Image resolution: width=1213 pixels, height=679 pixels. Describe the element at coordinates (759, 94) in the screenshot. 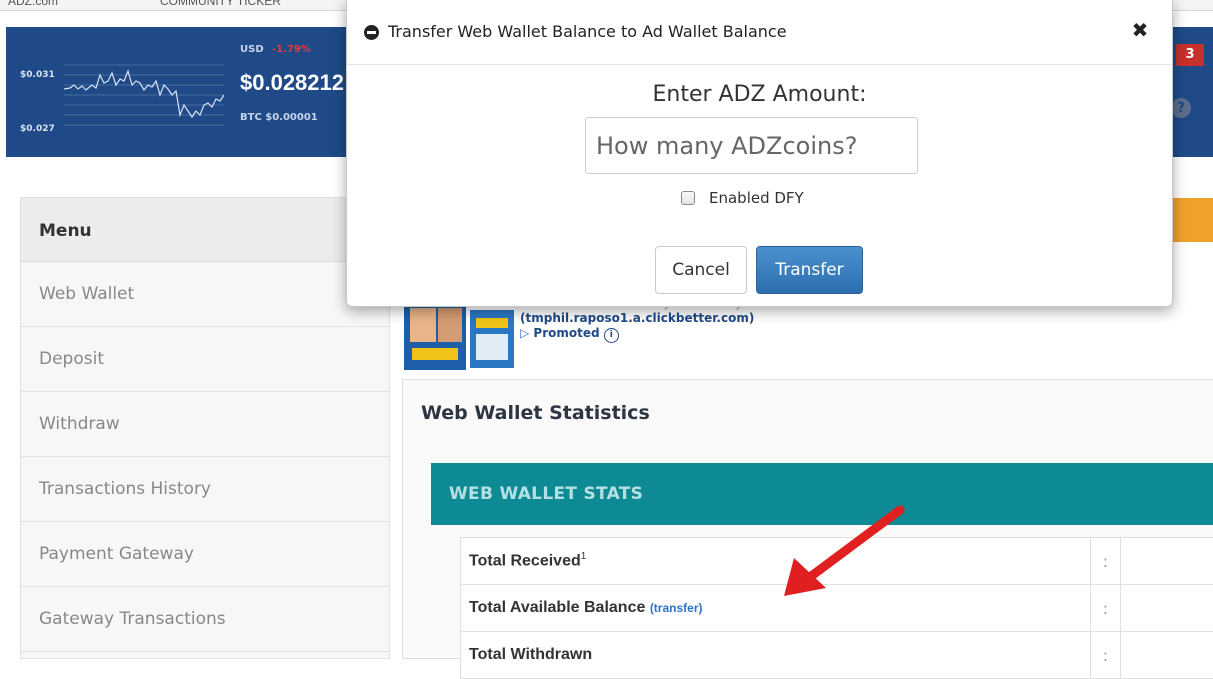

I see `amount-label: Enter ADZ Amount:` at that location.